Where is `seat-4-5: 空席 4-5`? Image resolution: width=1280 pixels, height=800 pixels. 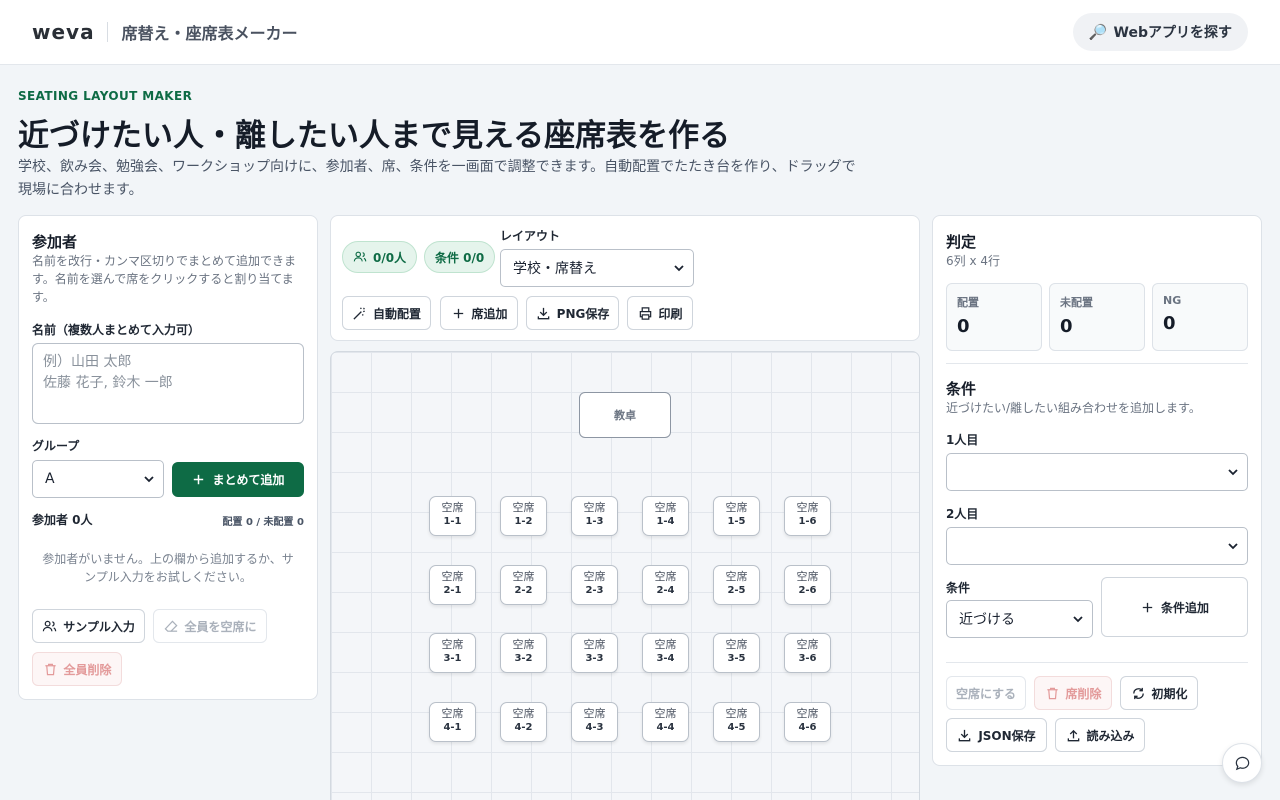 seat-4-5: 空席 4-5 is located at coordinates (736, 722).